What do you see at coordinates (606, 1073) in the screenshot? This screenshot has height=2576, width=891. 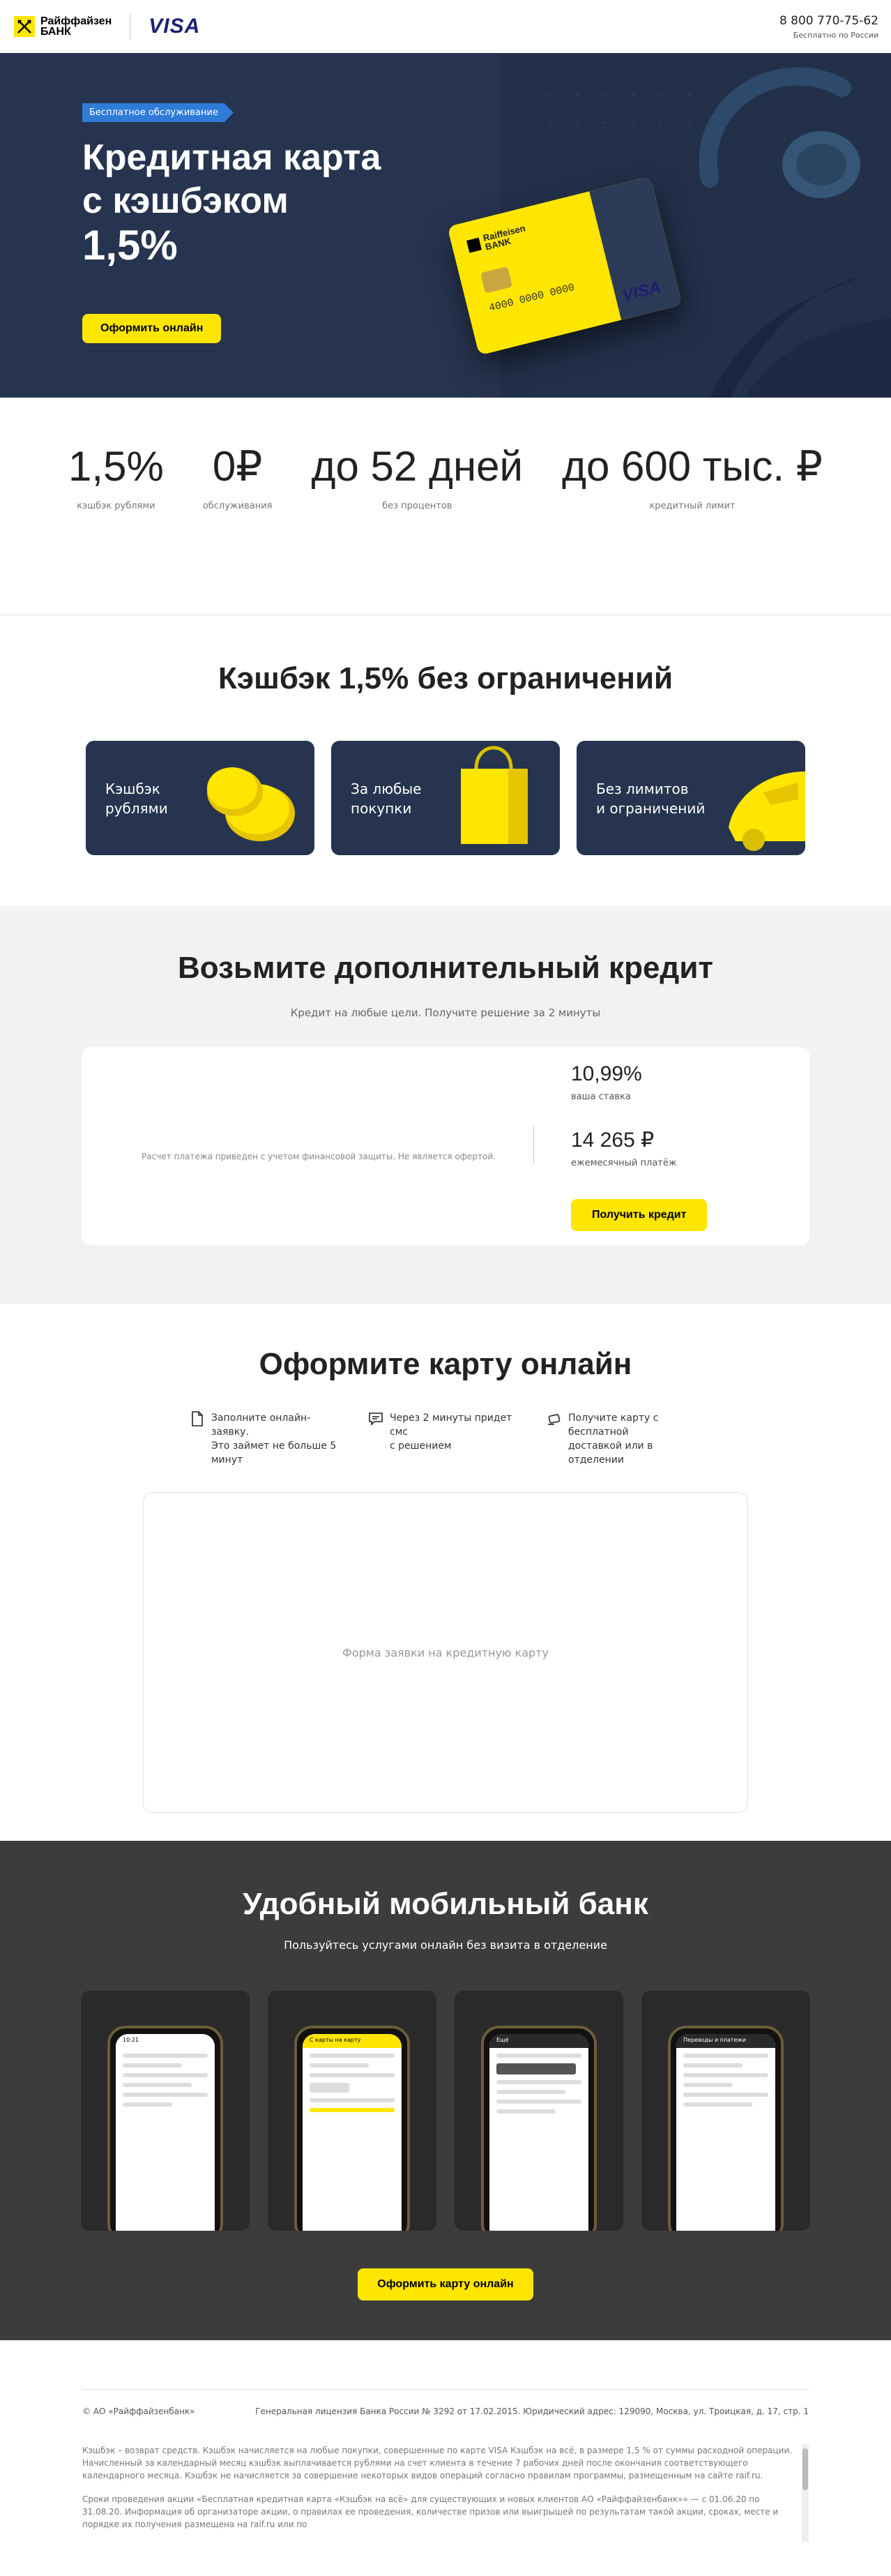 I see `rate-value: 10,99%` at bounding box center [606, 1073].